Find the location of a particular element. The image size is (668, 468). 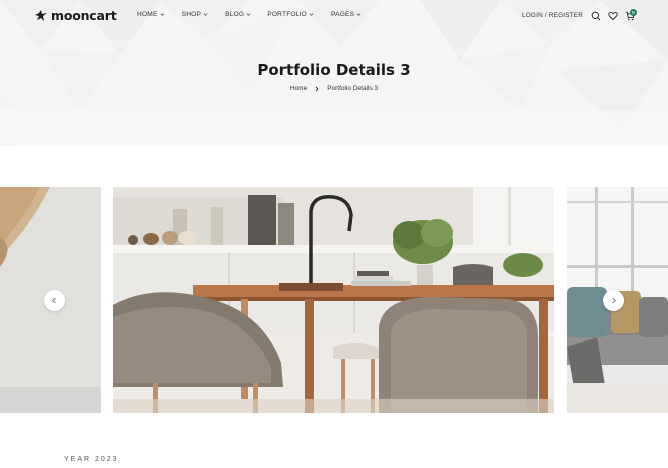

chevron-left-icon is located at coordinates (54, 300).